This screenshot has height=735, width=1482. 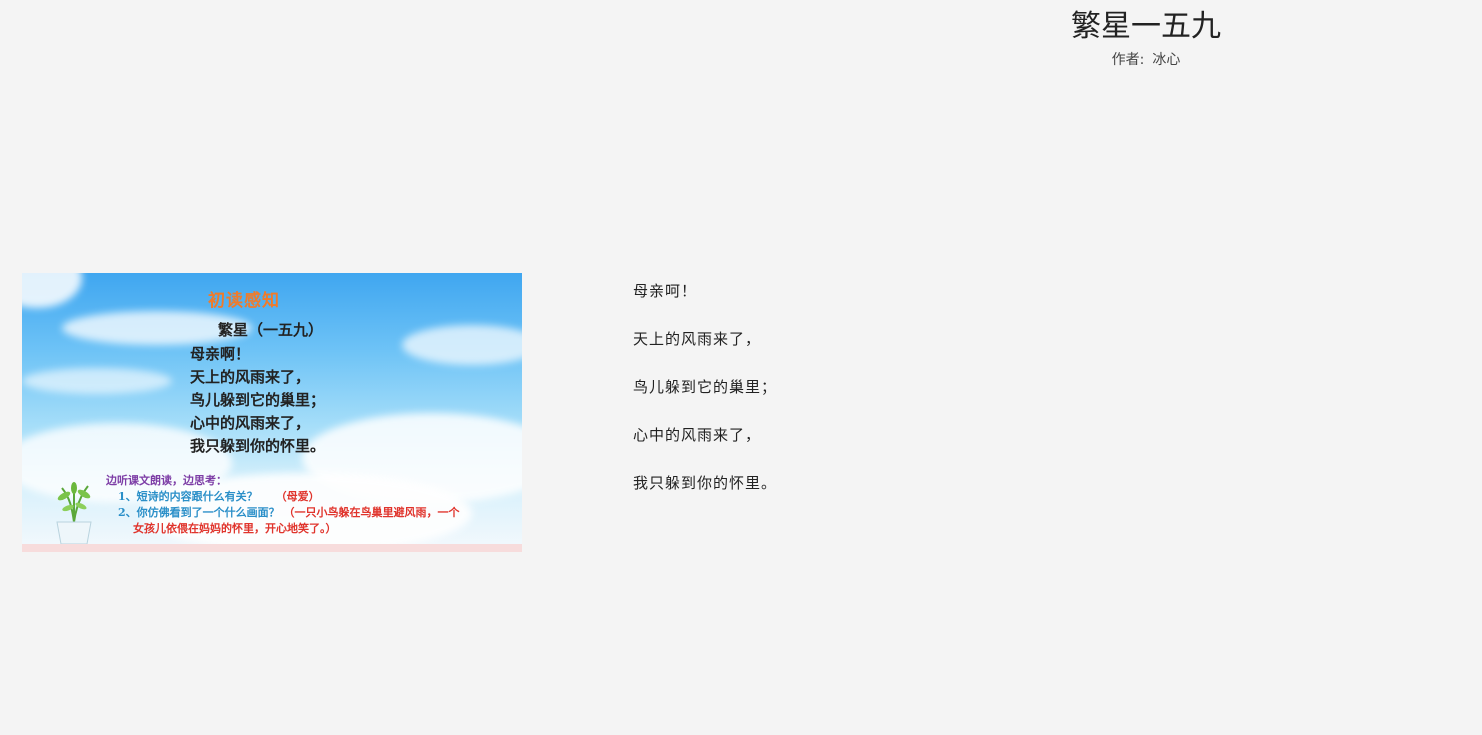 What do you see at coordinates (371, 512) in the screenshot?
I see `answer-text: （一只小鸟躲在鸟巢里避风雨，一个` at bounding box center [371, 512].